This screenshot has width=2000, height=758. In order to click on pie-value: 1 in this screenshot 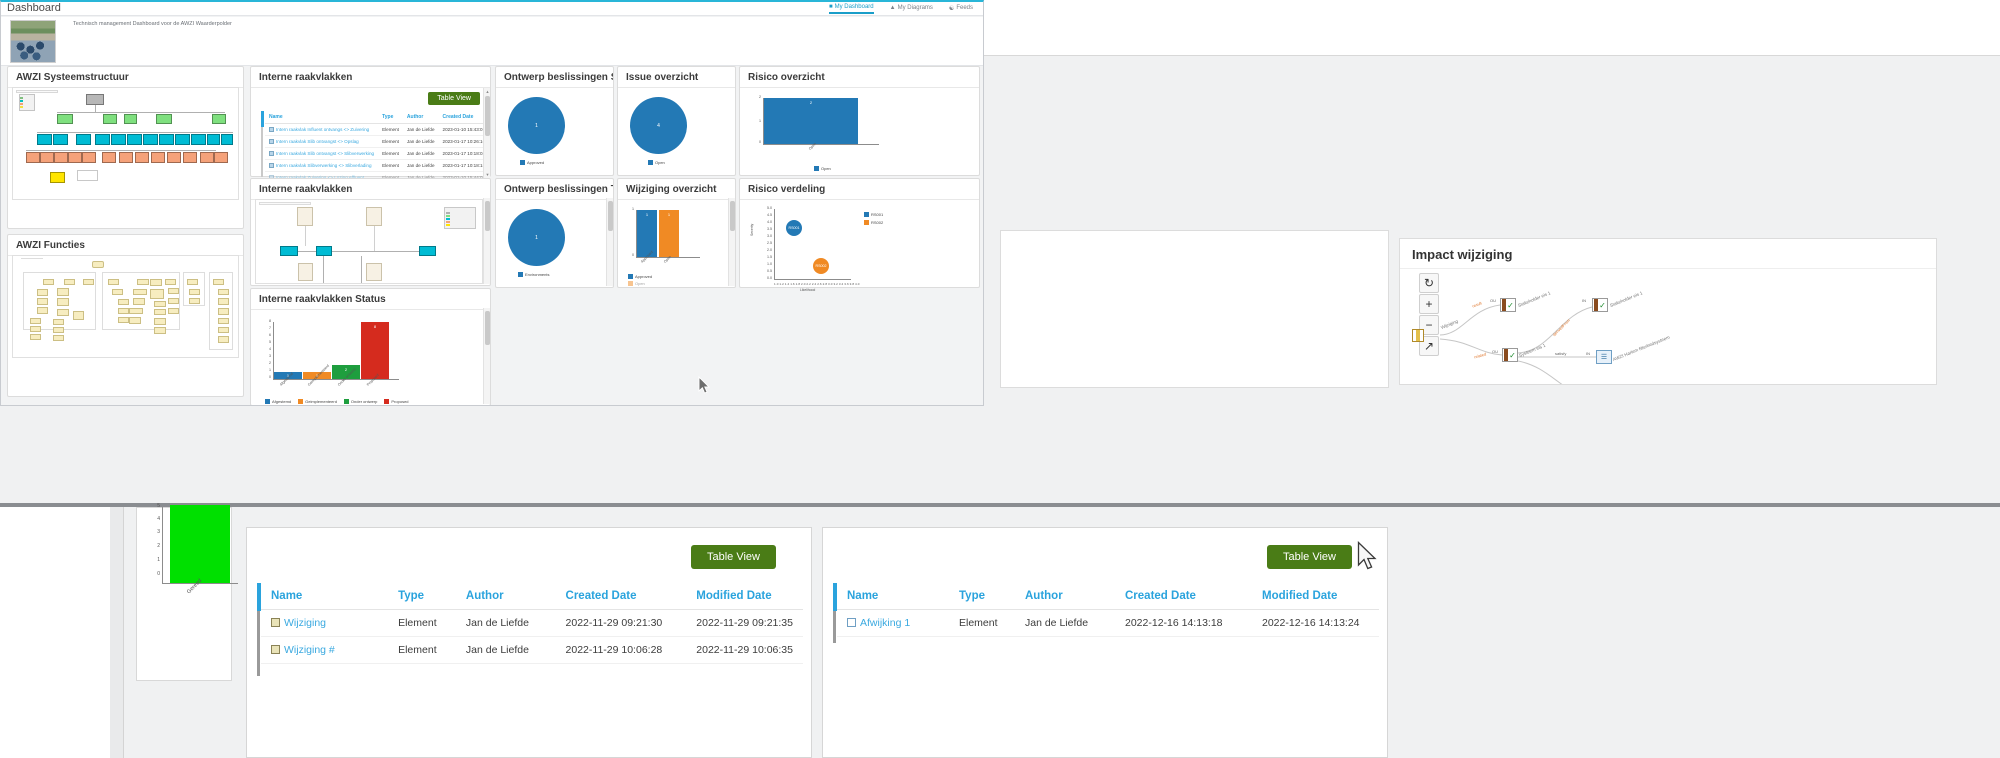, I will do `click(536, 237)`.